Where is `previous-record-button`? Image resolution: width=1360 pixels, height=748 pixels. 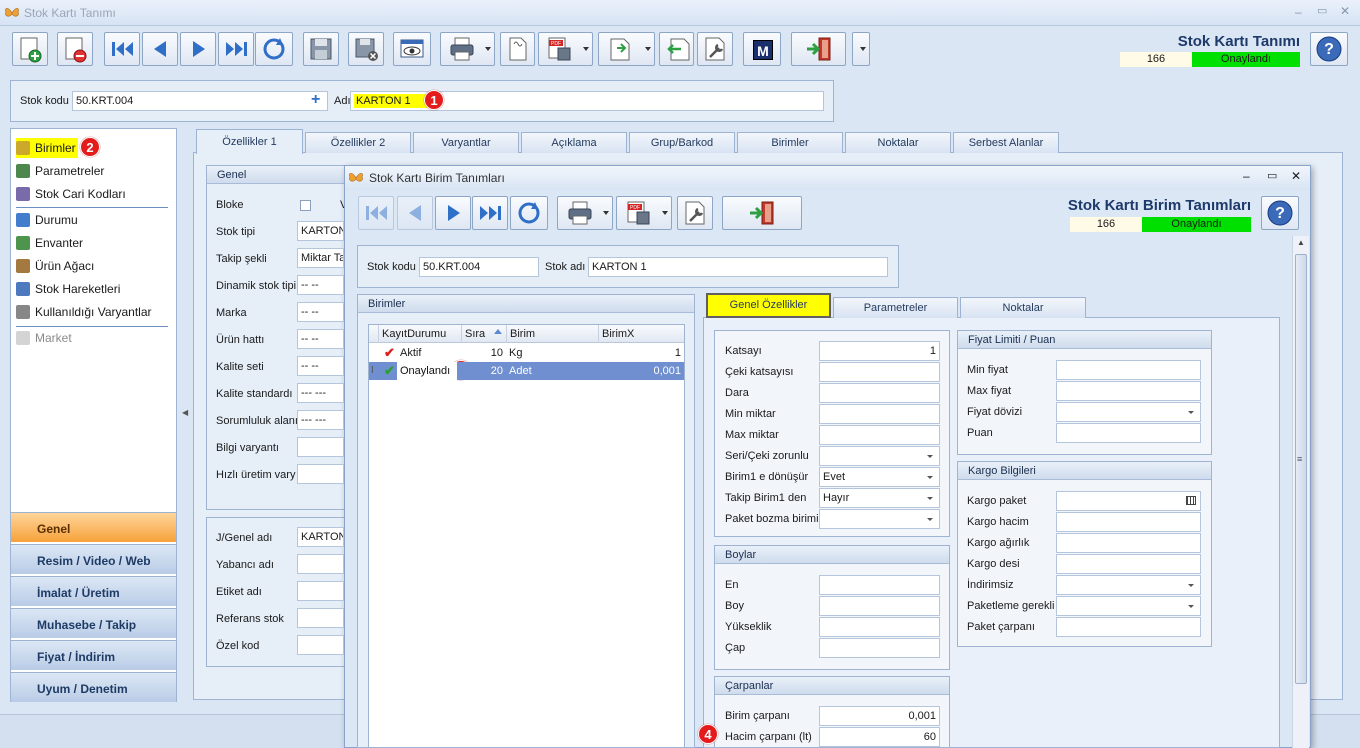 previous-record-button is located at coordinates (160, 49).